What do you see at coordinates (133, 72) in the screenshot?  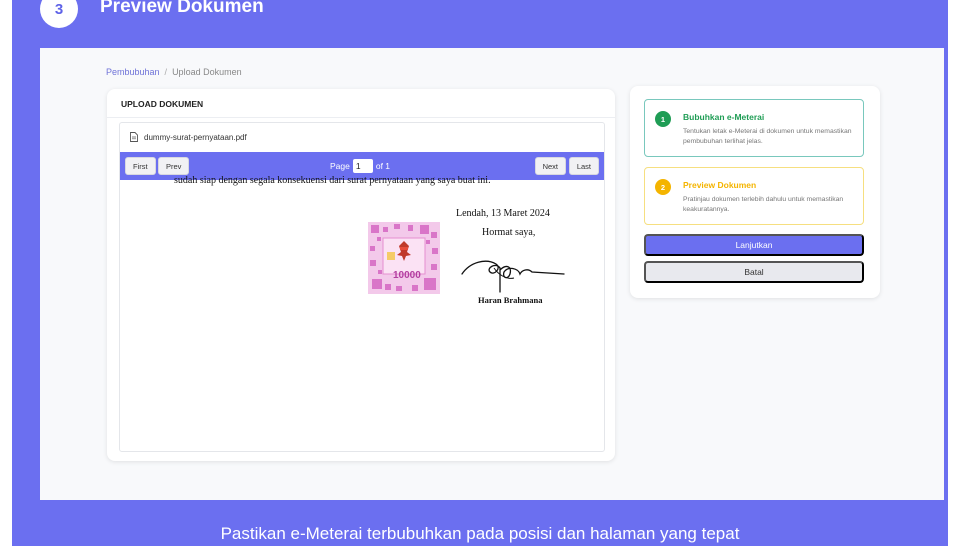 I see `breadcrumb-link-pembubuhan: Pembubuhan` at bounding box center [133, 72].